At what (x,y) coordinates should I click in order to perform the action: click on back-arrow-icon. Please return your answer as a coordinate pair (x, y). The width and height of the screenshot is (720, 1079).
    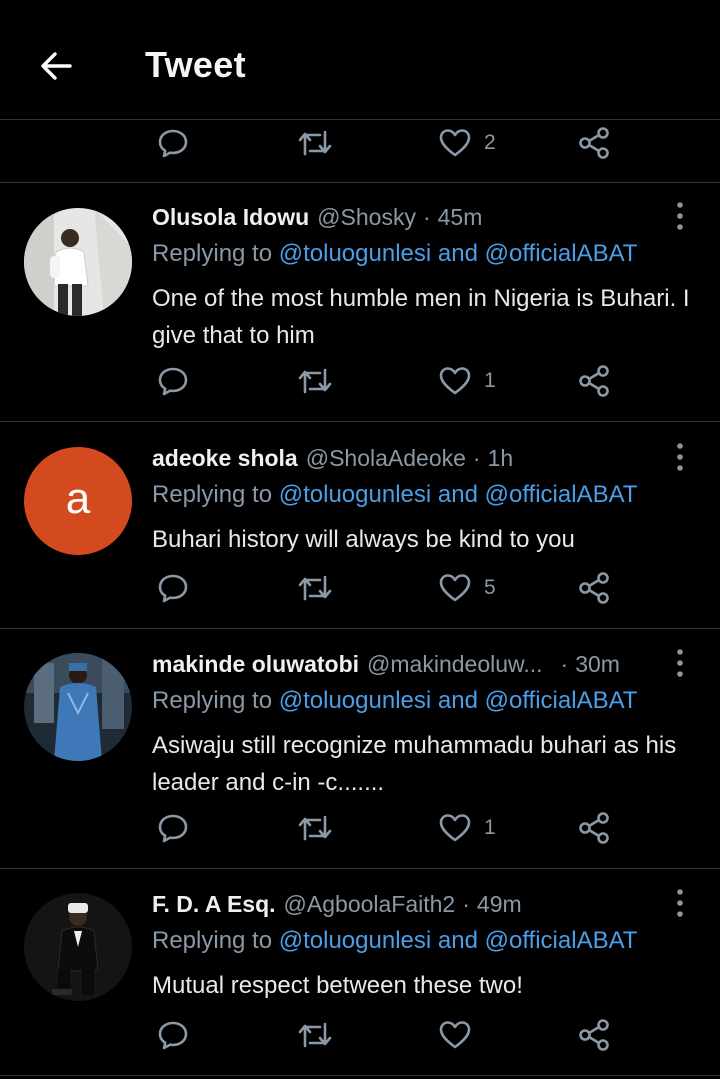
    Looking at the image, I should click on (56, 66).